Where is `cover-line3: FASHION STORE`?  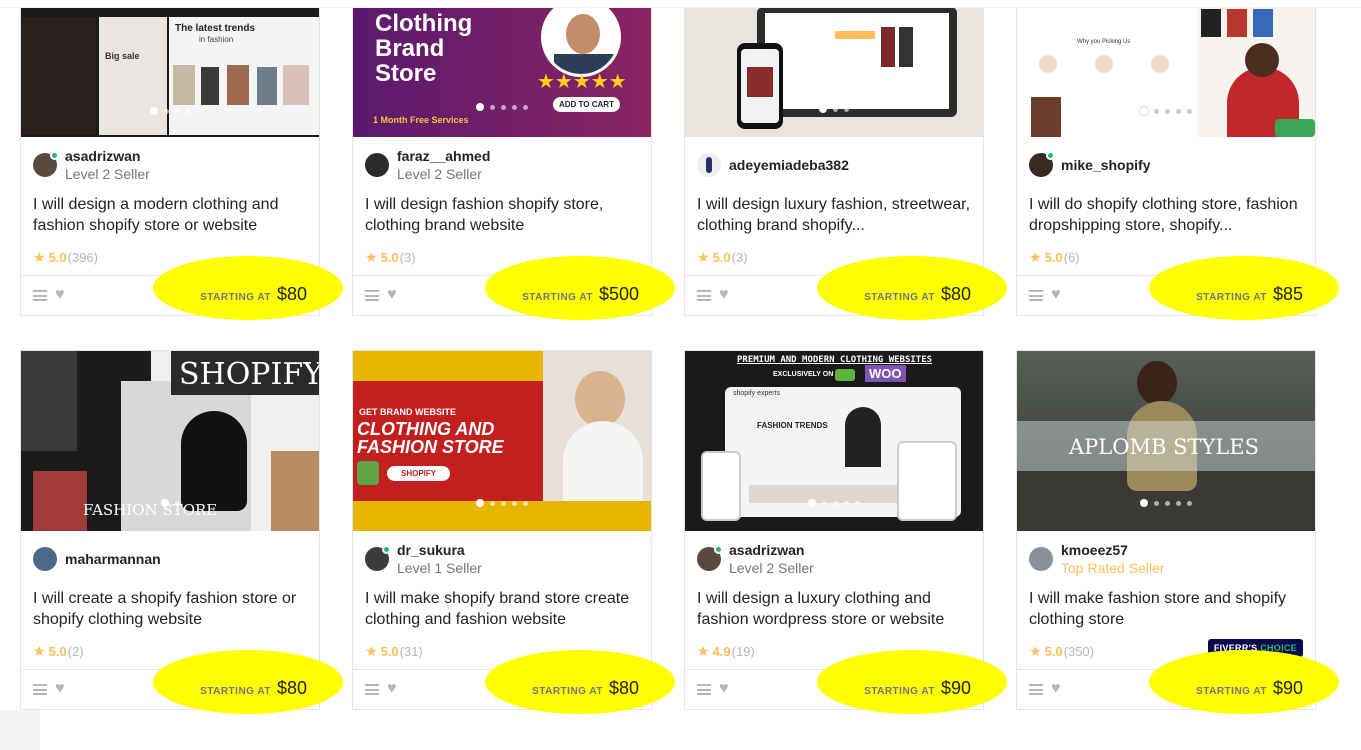 cover-line3: FASHION STORE is located at coordinates (430, 447).